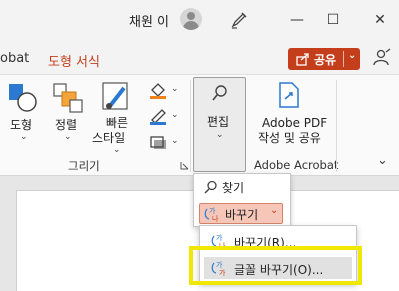  What do you see at coordinates (158, 117) in the screenshot?
I see `shape-outline-icon` at bounding box center [158, 117].